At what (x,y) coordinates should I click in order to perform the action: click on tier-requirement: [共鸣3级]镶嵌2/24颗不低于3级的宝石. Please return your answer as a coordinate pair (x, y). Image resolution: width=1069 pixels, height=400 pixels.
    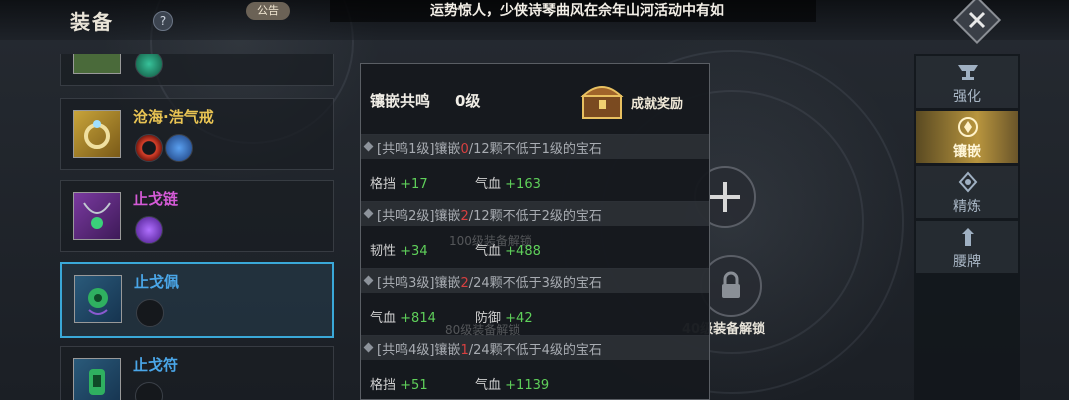
    Looking at the image, I should click on (489, 281).